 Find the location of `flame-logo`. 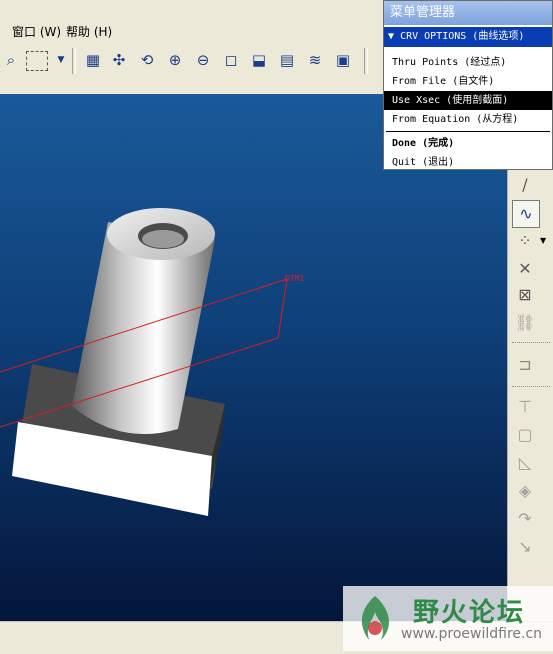

flame-logo is located at coordinates (375, 618).